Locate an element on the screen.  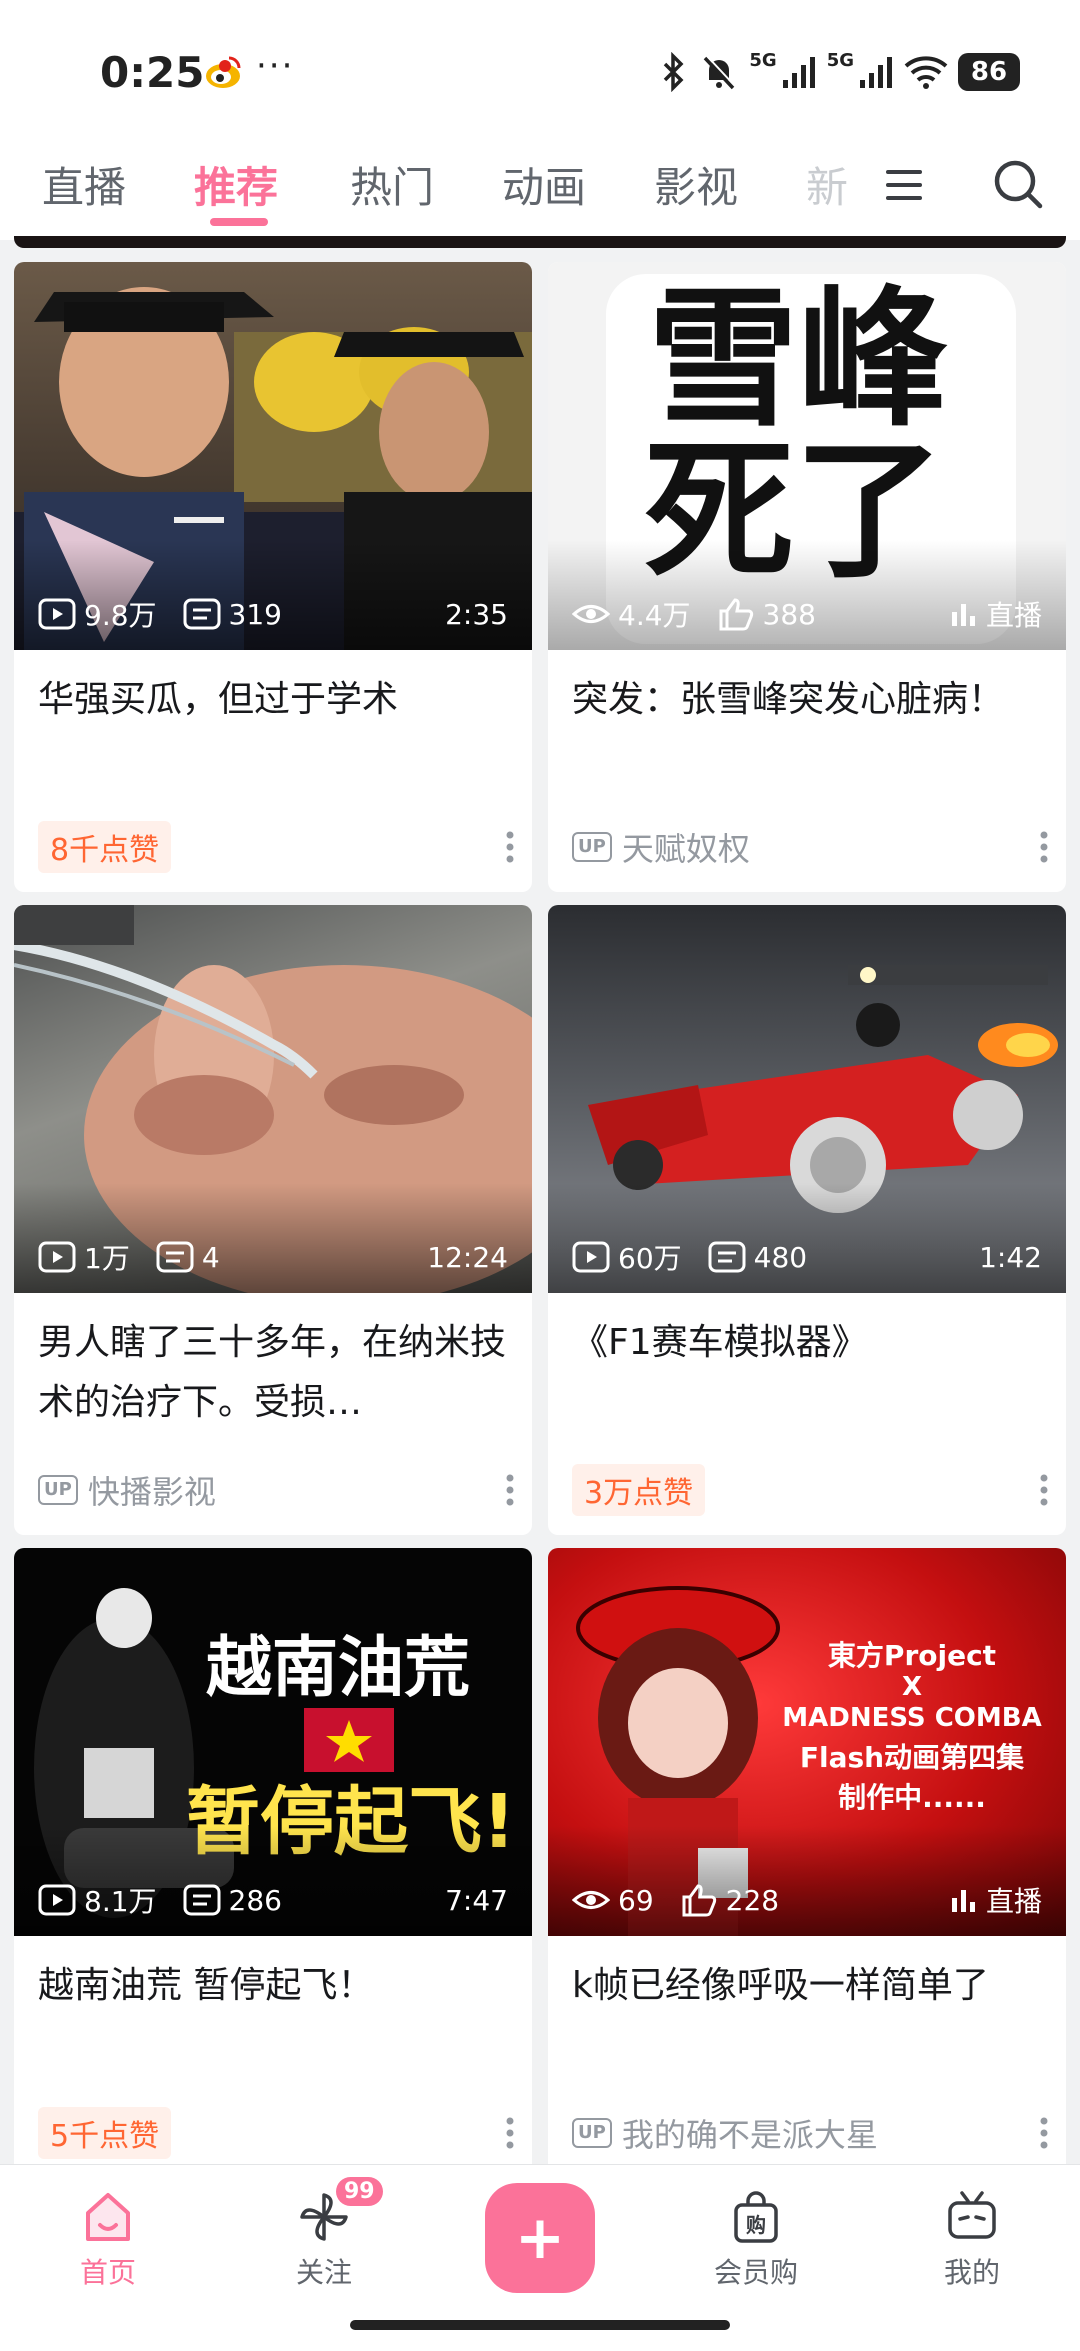
video-thumbnail: 雪峰 死了 4.4万 388 直播 is located at coordinates (807, 456).